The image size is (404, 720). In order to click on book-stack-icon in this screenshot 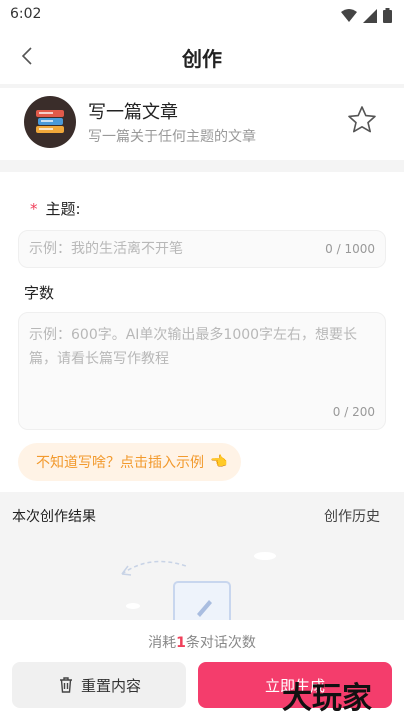, I will do `click(50, 122)`.